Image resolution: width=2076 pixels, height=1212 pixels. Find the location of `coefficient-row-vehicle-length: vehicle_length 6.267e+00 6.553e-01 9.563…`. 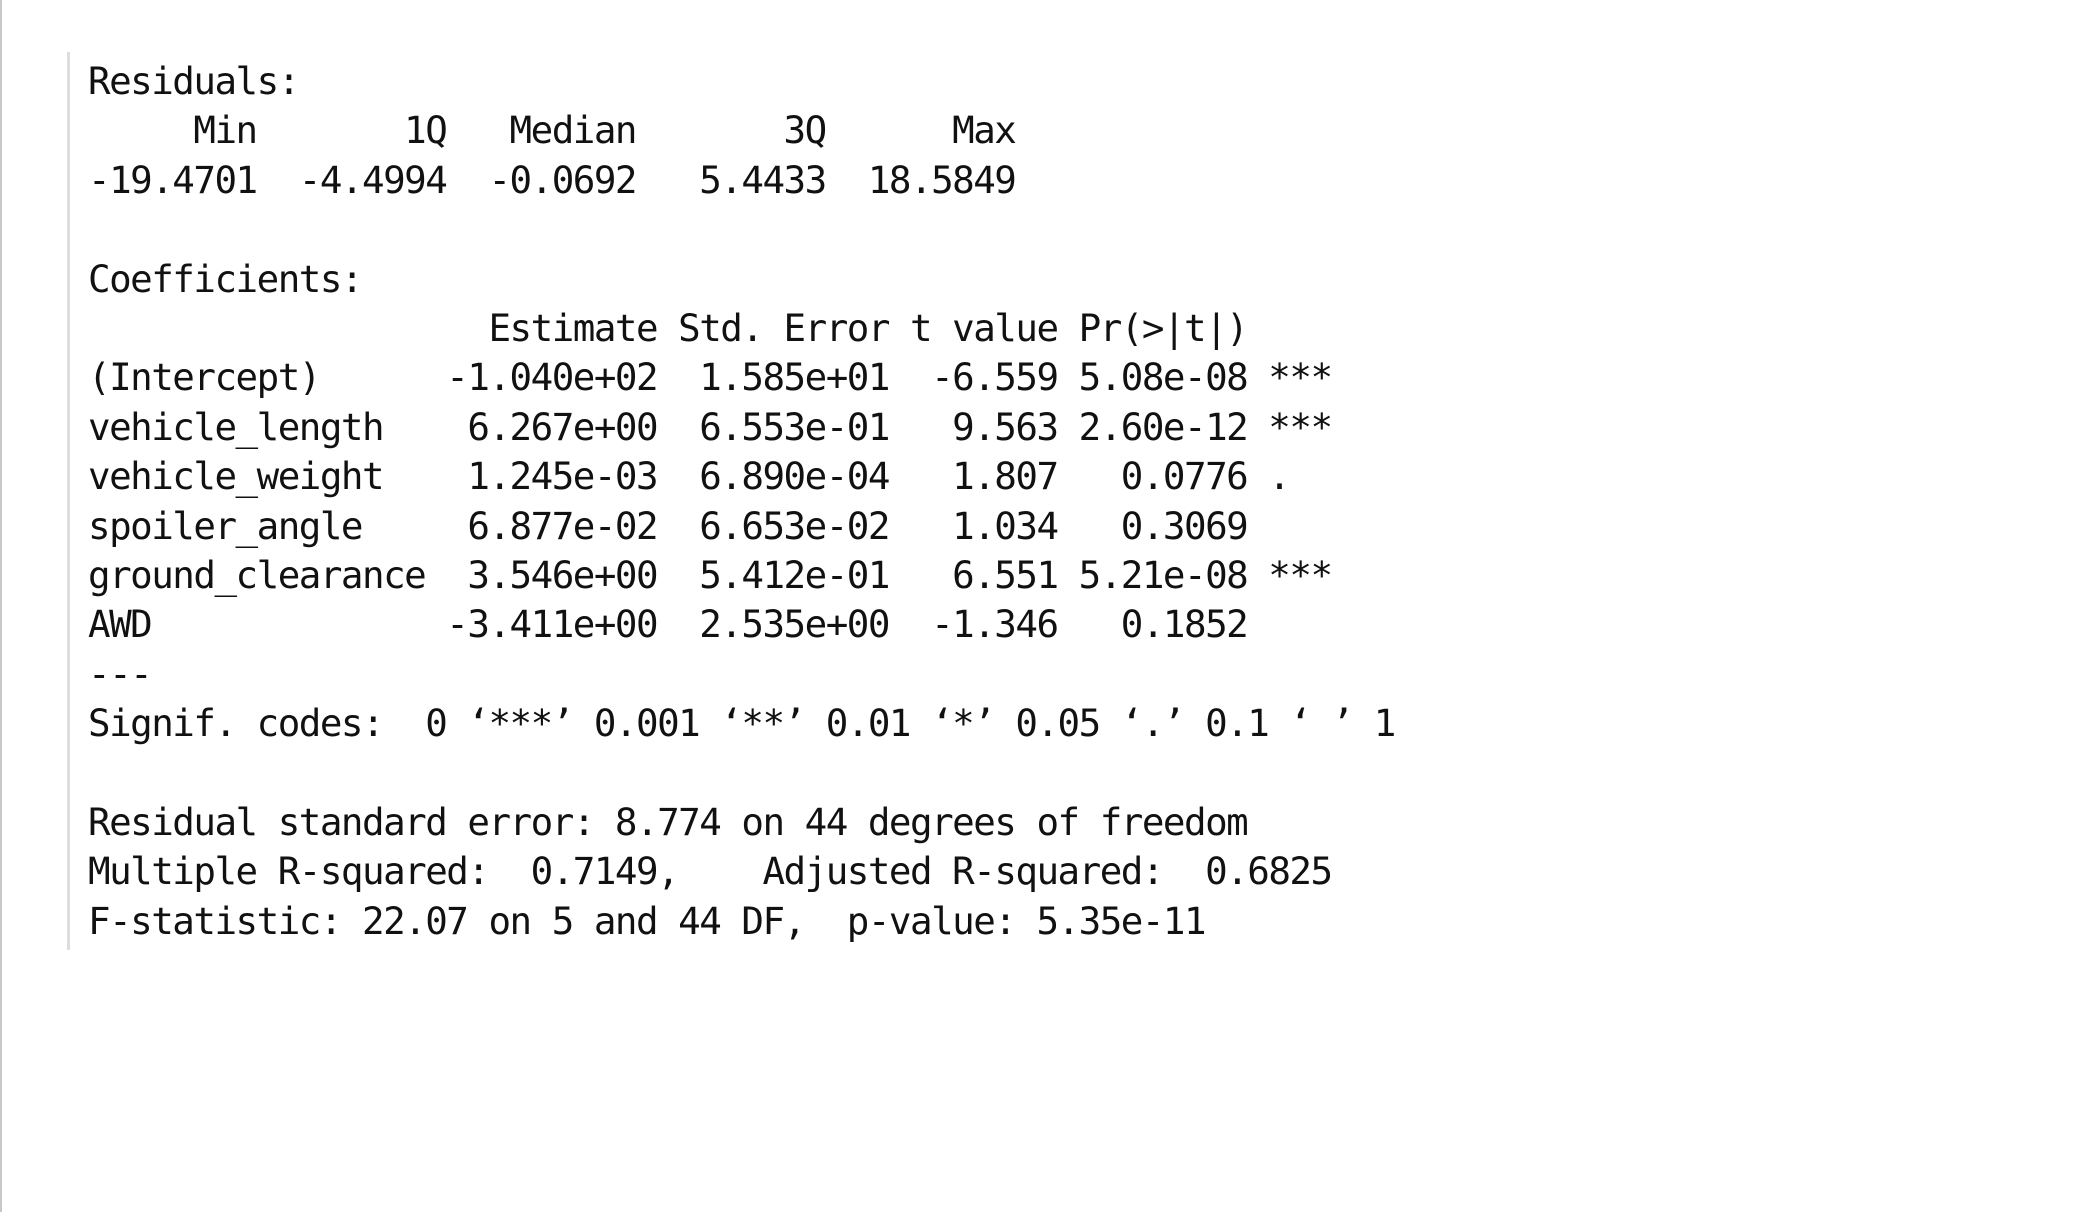

coefficient-row-vehicle-length: vehicle_length 6.267e+00 6.553e-01 9.563… is located at coordinates (710, 426).